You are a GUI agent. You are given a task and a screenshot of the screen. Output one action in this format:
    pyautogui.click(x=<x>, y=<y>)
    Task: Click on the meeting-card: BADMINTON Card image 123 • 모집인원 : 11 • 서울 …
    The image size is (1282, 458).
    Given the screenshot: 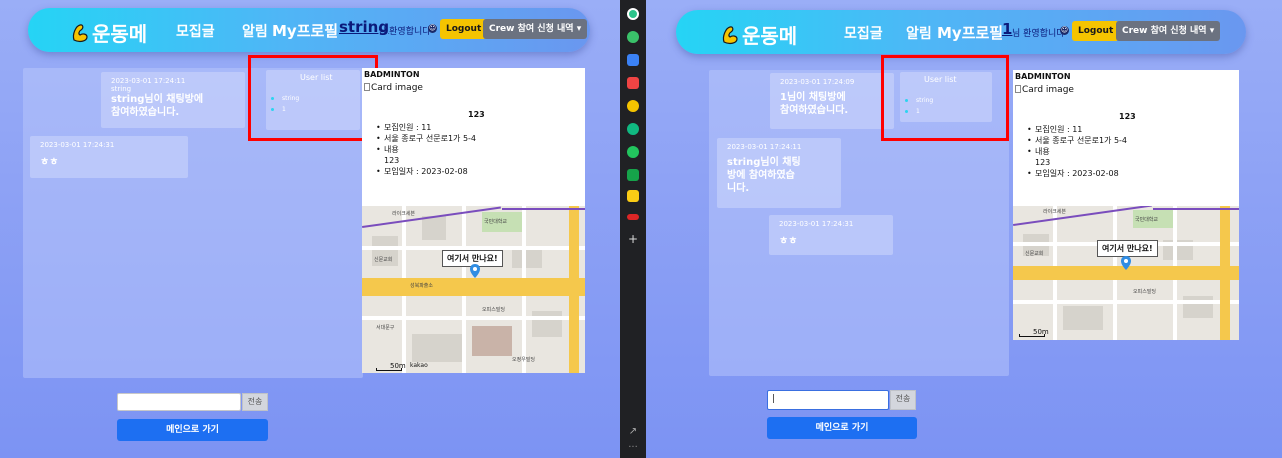 What is the action you would take?
    pyautogui.click(x=1126, y=205)
    